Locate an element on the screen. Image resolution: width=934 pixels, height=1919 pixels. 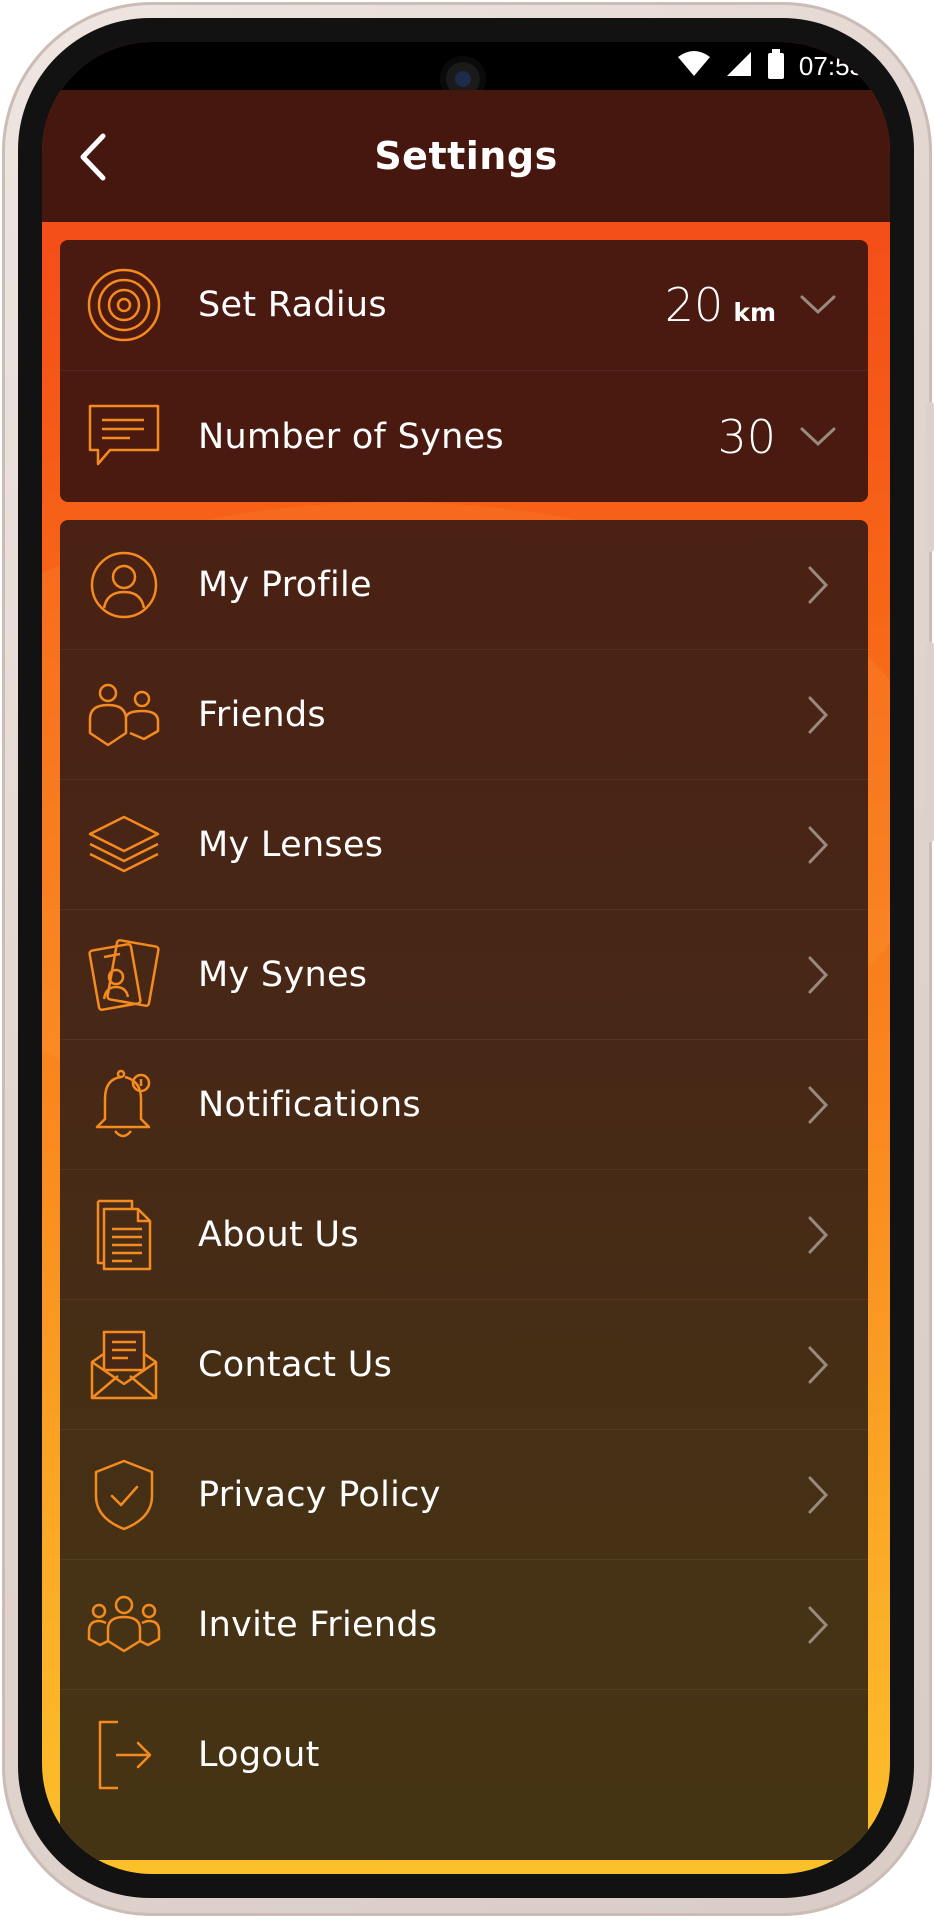
logout-icon is located at coordinates (124, 1755).